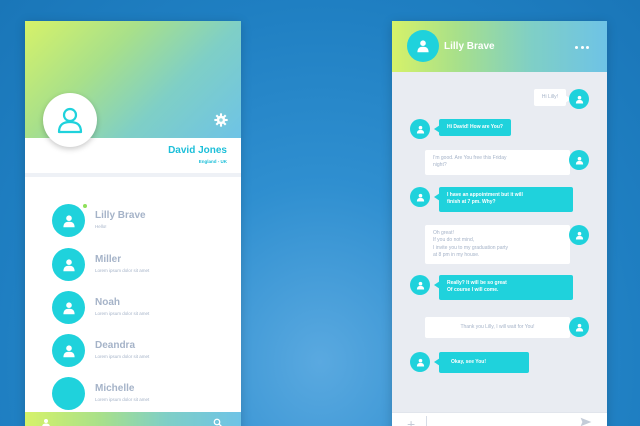 The width and height of the screenshot is (640, 426). What do you see at coordinates (411, 421) in the screenshot?
I see `plus-icon: +` at bounding box center [411, 421].